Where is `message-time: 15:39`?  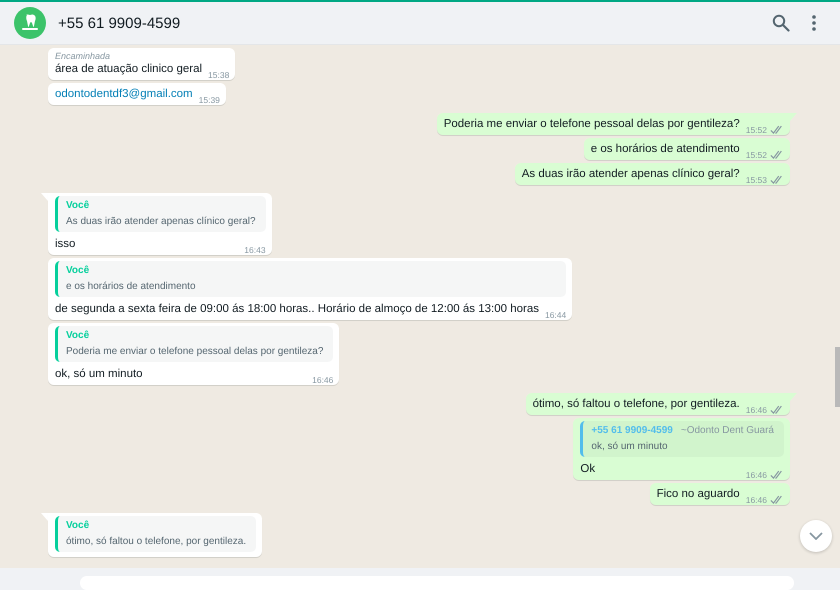
message-time: 15:39 is located at coordinates (209, 100).